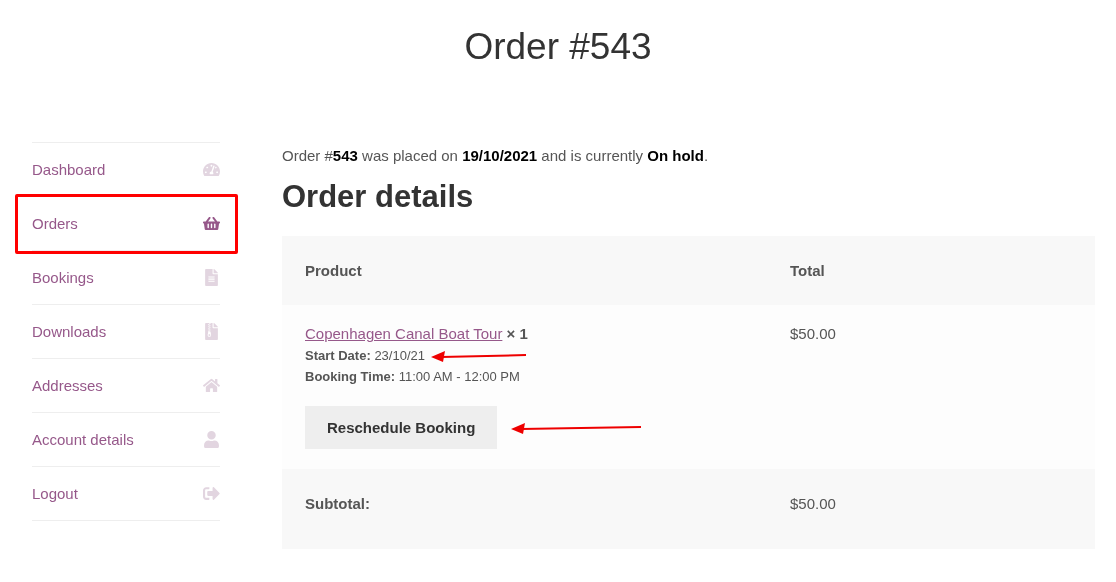 The width and height of the screenshot is (1116, 582). What do you see at coordinates (404, 333) in the screenshot?
I see `product-link: Copenhagen Canal Boat Tour` at bounding box center [404, 333].